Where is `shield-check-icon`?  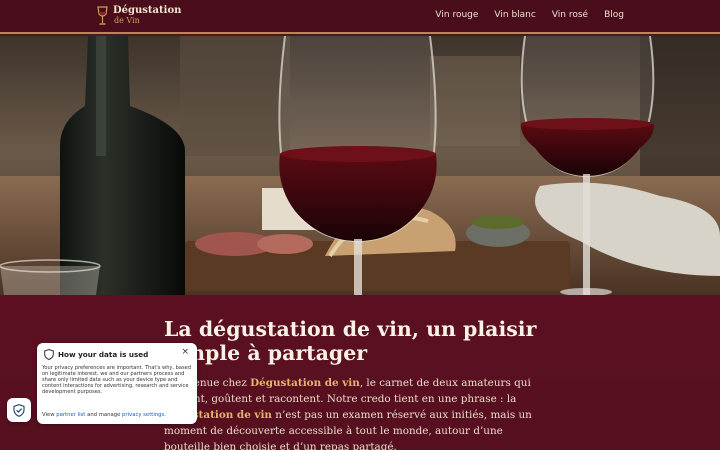 shield-check-icon is located at coordinates (19, 410).